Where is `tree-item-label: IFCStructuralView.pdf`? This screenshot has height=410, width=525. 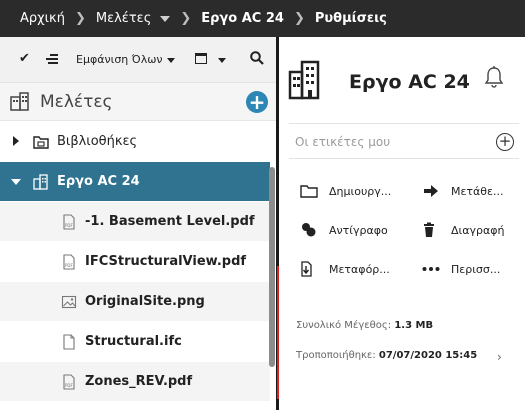 tree-item-label: IFCStructuralView.pdf is located at coordinates (166, 261).